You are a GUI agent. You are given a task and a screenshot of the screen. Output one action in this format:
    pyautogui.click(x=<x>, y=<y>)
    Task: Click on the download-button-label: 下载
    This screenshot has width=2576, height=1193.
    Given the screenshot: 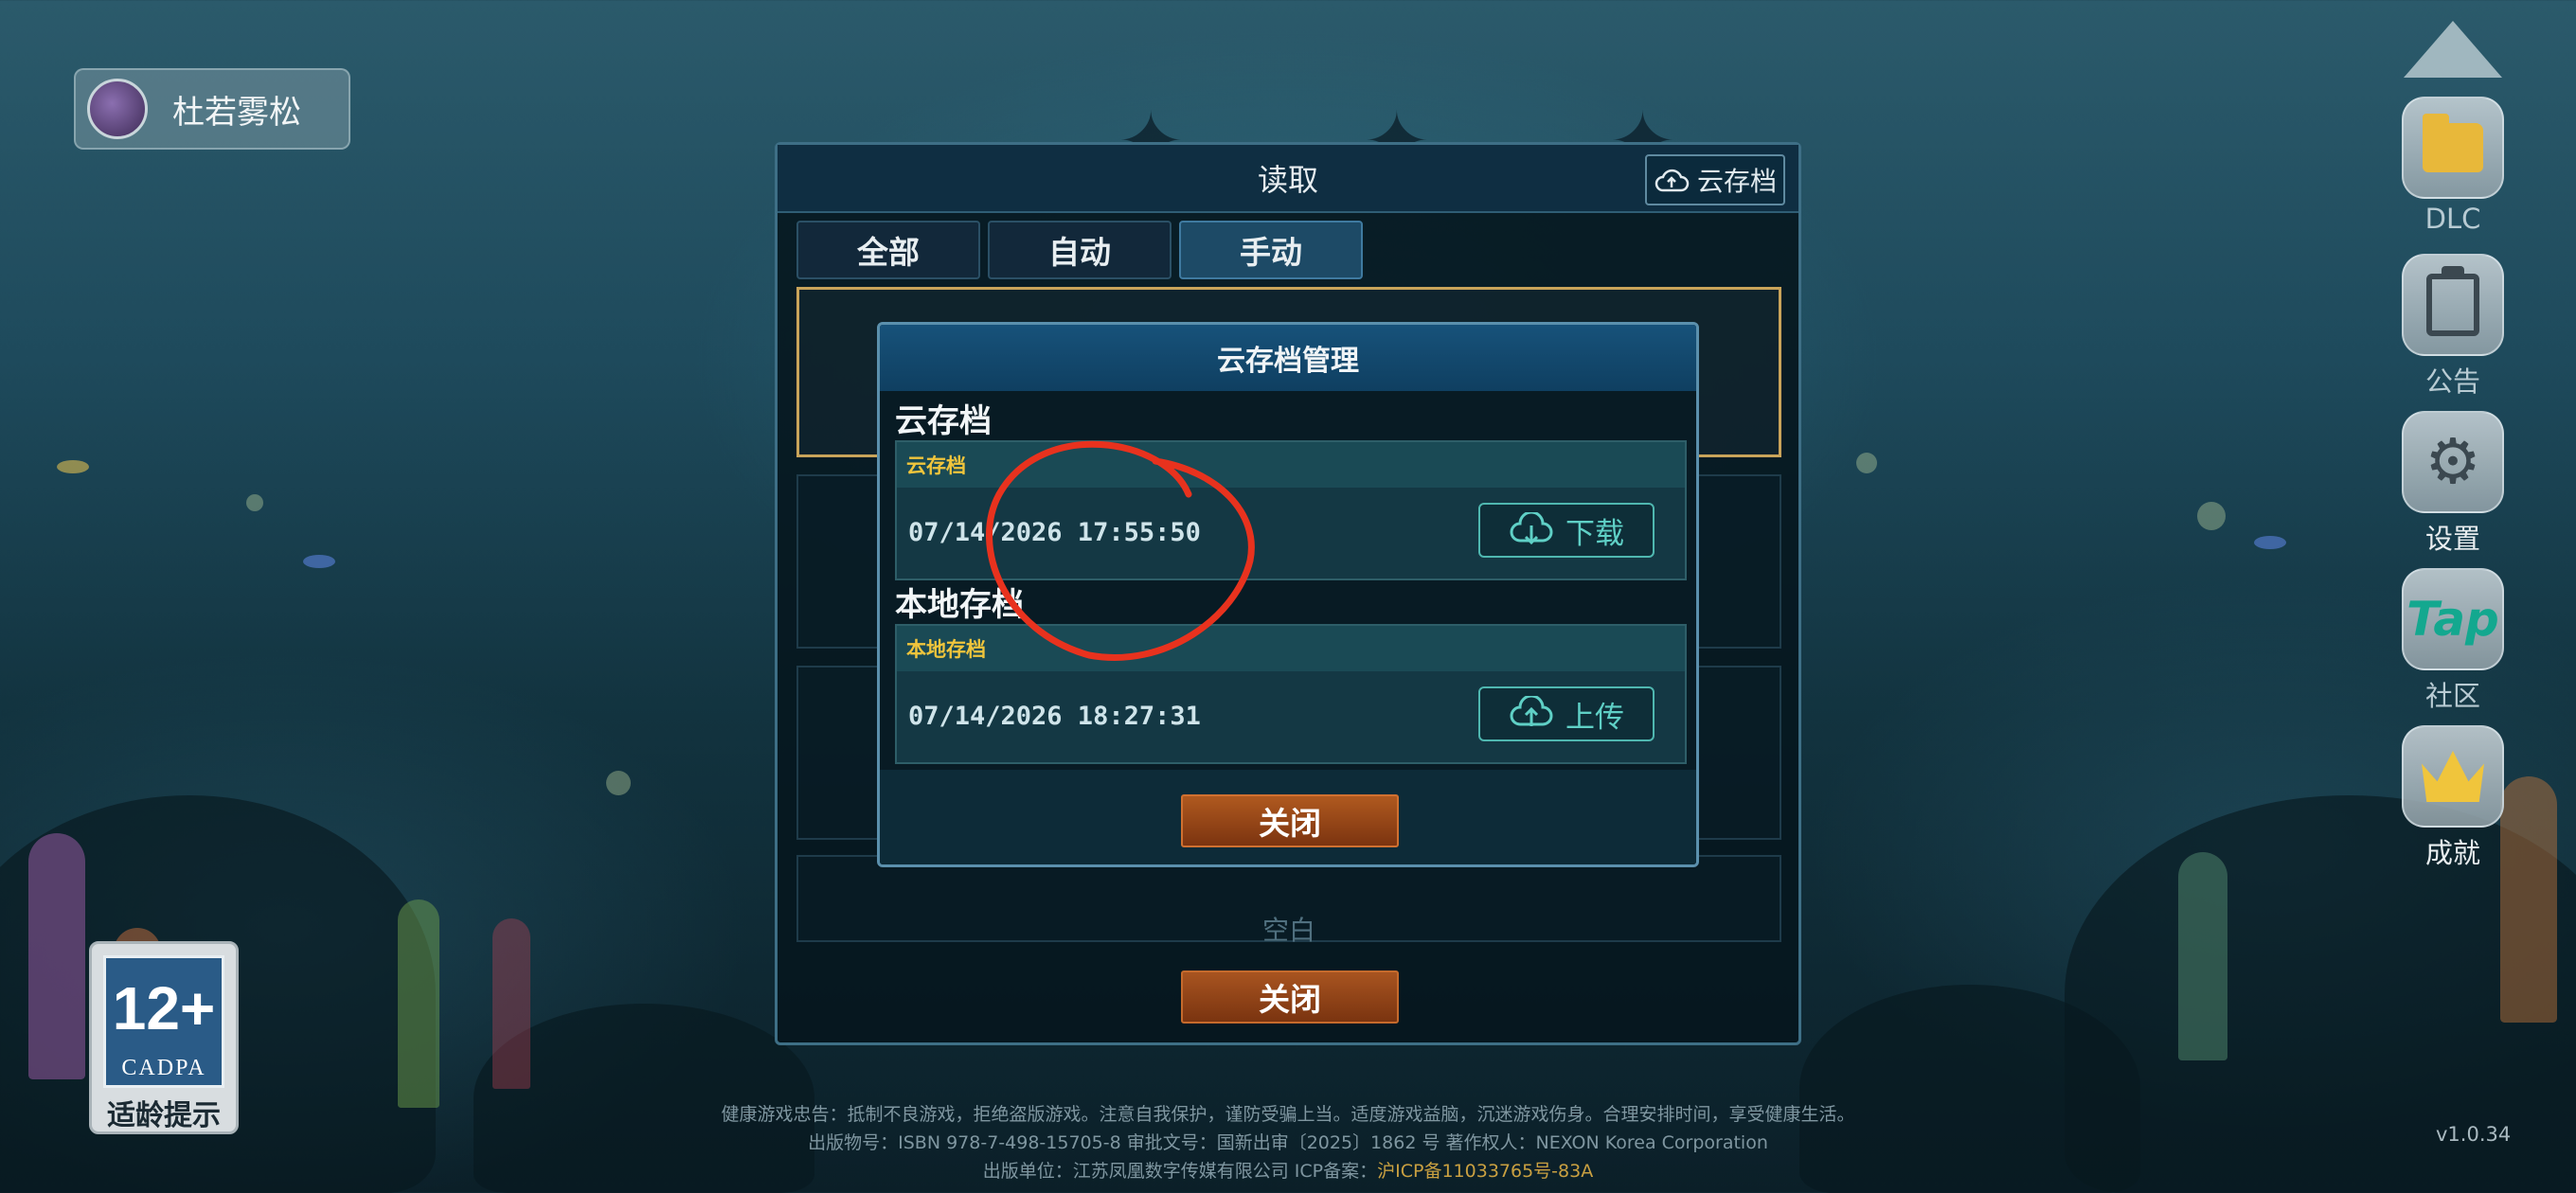 What is the action you would take?
    pyautogui.click(x=1594, y=533)
    